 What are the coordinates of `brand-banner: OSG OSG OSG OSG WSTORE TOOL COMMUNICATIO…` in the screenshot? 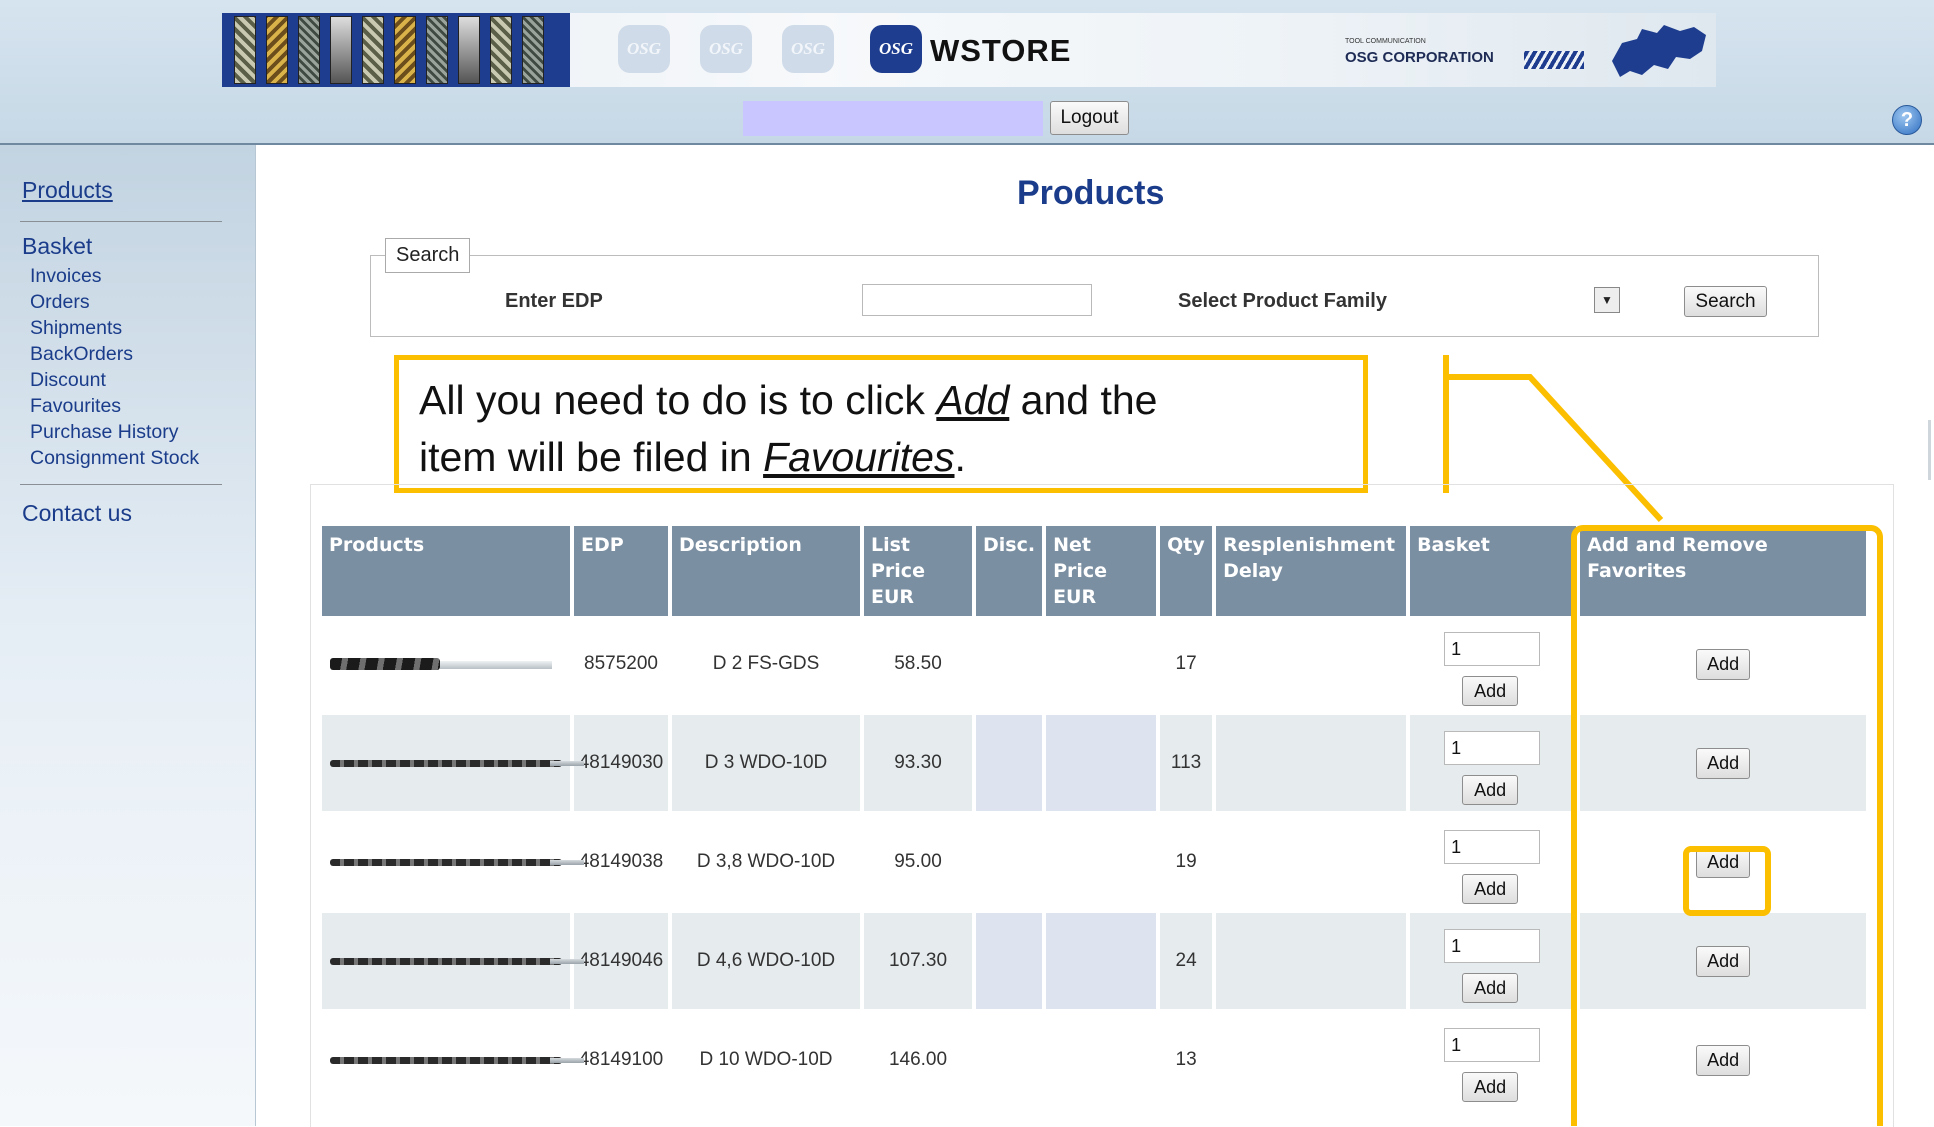 It's located at (969, 50).